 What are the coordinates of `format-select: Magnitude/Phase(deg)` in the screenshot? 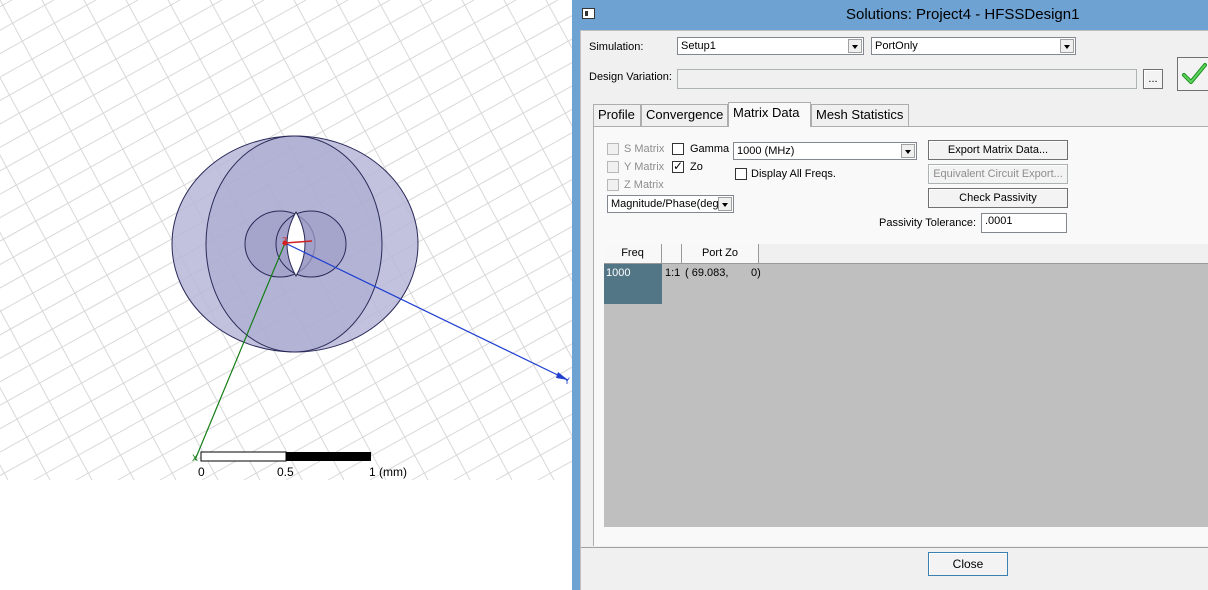 It's located at (670, 204).